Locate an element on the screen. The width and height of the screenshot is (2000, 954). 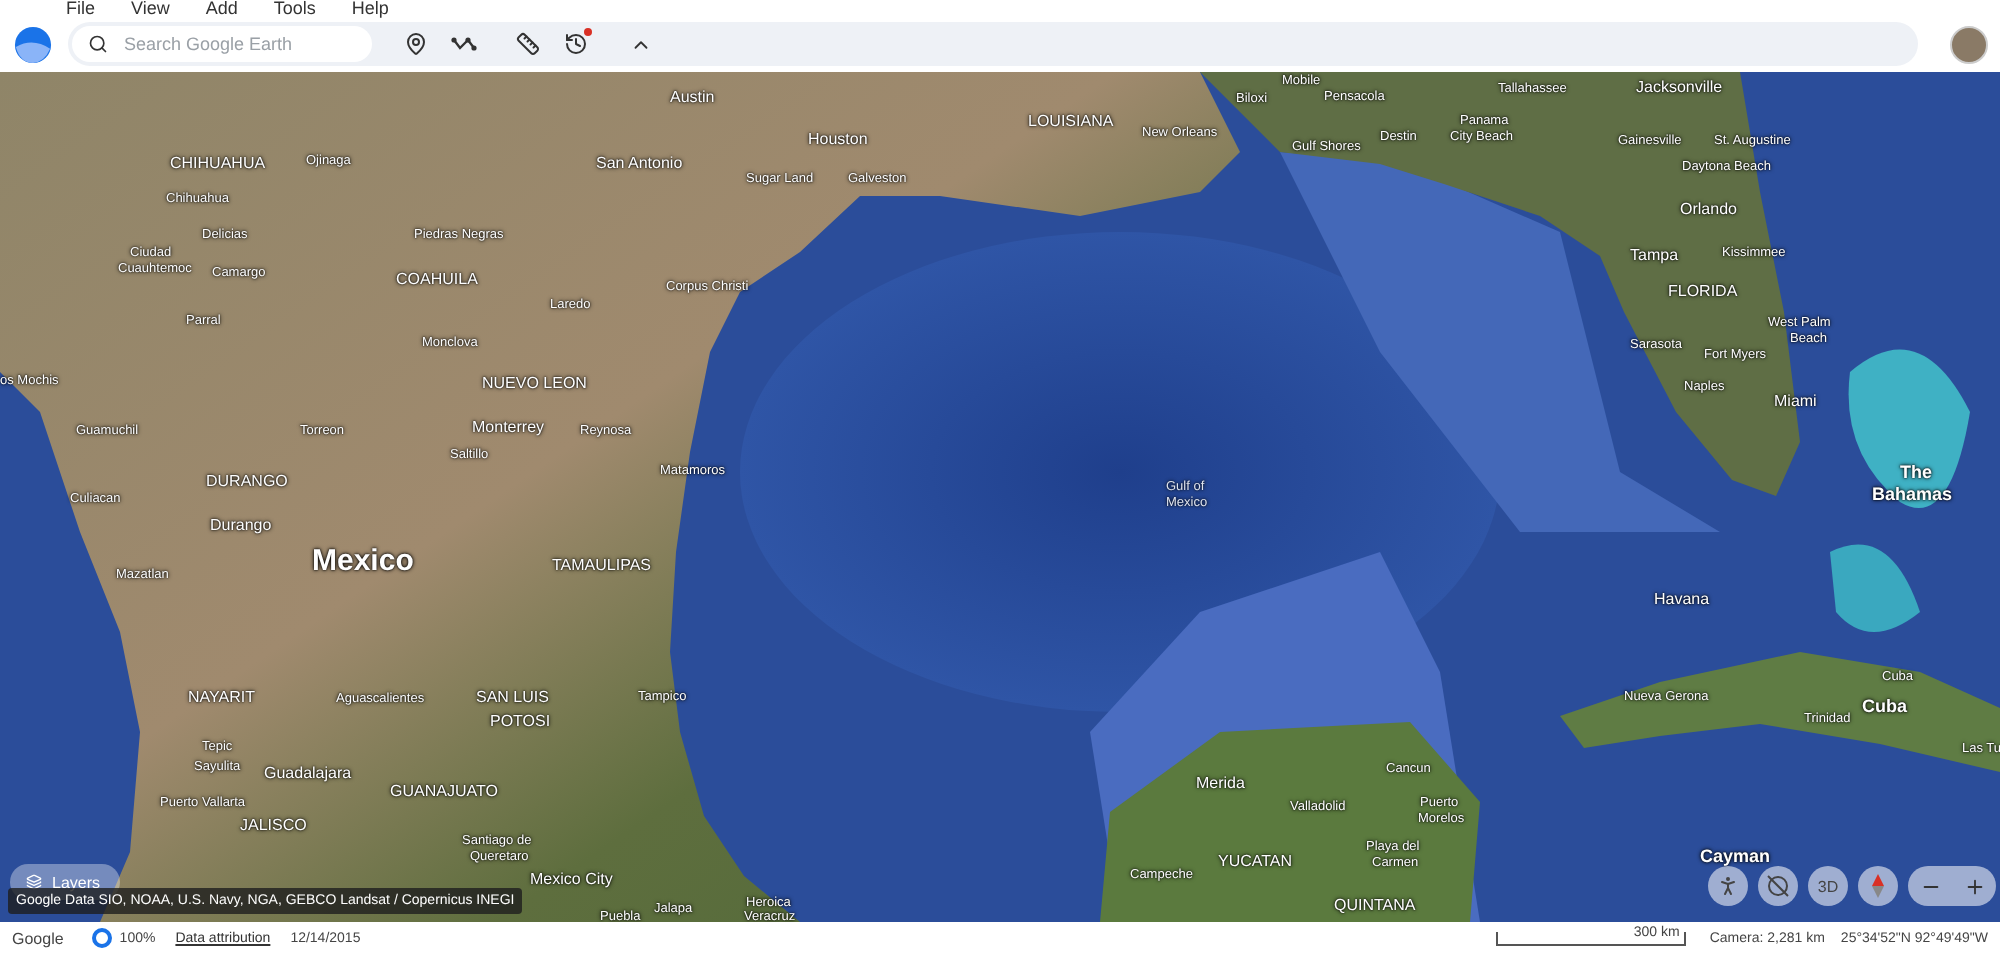
compass-icon is located at coordinates (1878, 886).